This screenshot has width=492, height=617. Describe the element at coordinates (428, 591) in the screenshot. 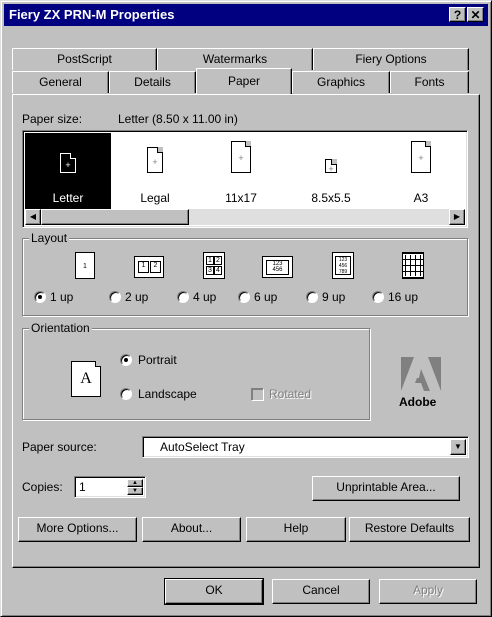

I see `apply-button: Apply` at that location.